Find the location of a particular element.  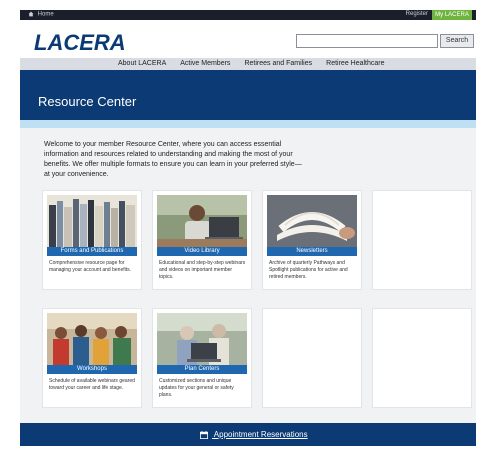

home-link: Home is located at coordinates (41, 14).